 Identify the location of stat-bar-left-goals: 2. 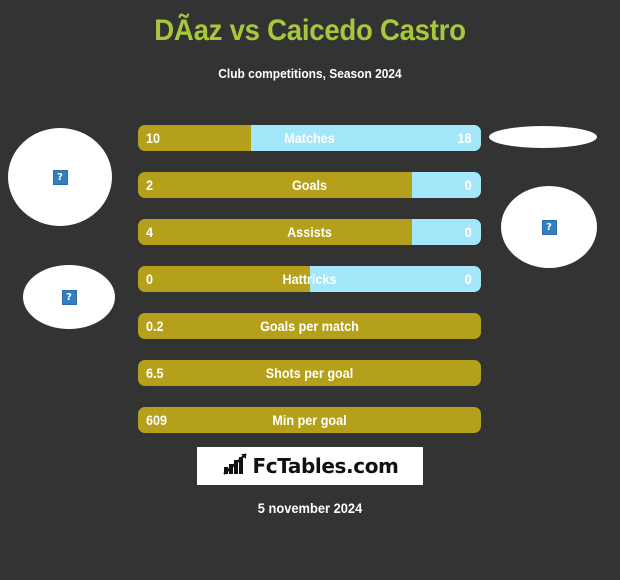
(275, 185).